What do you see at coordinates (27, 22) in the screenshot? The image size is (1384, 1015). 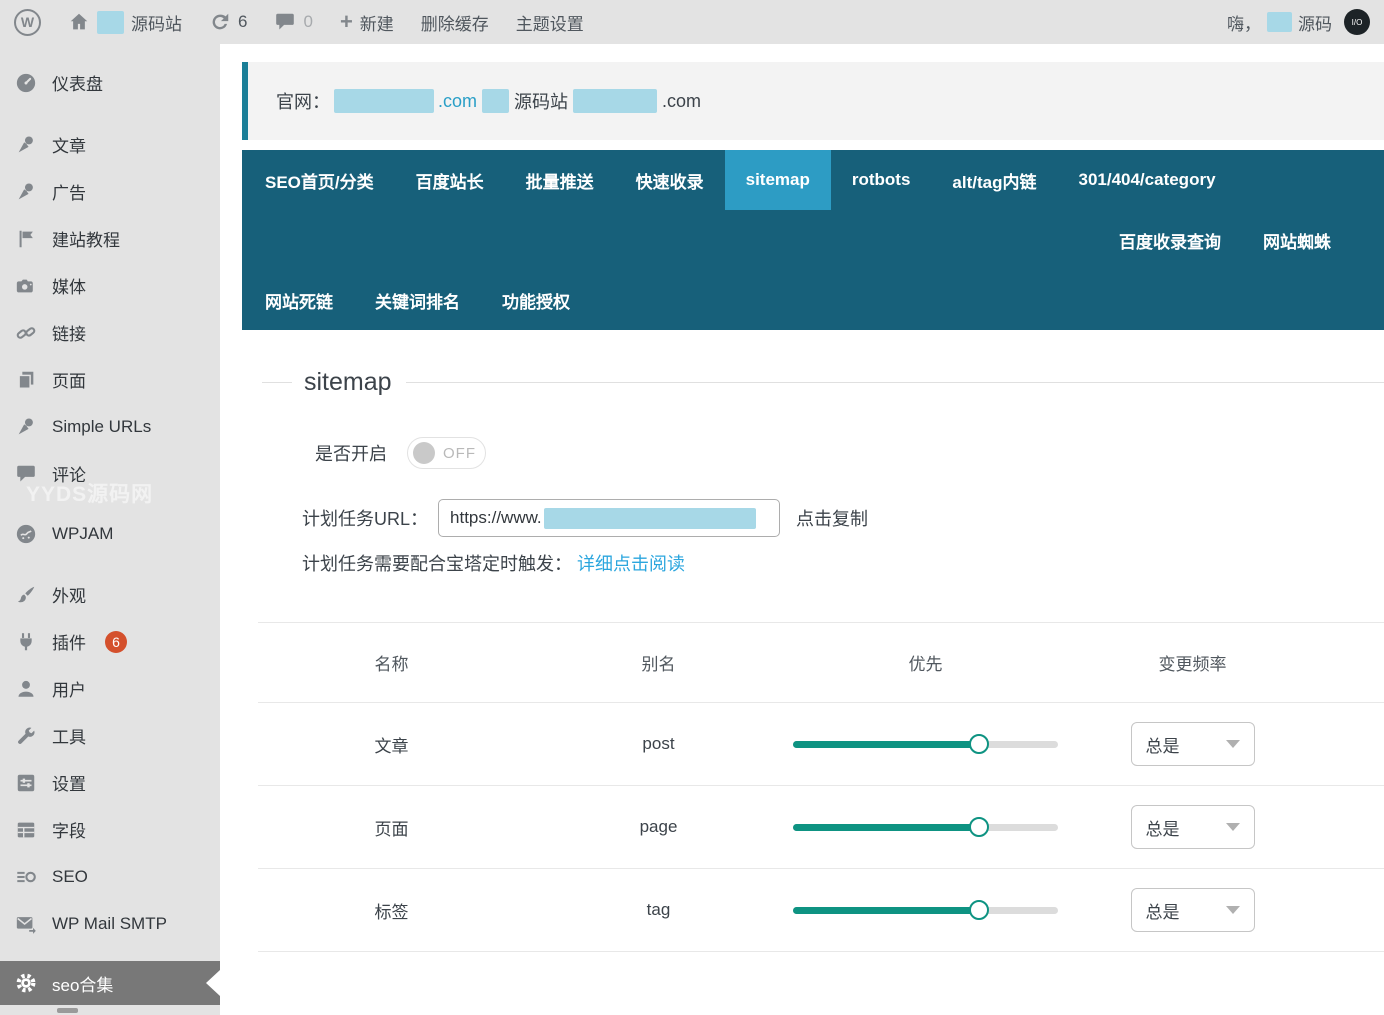 I see `wordpress-logo-icon: W` at bounding box center [27, 22].